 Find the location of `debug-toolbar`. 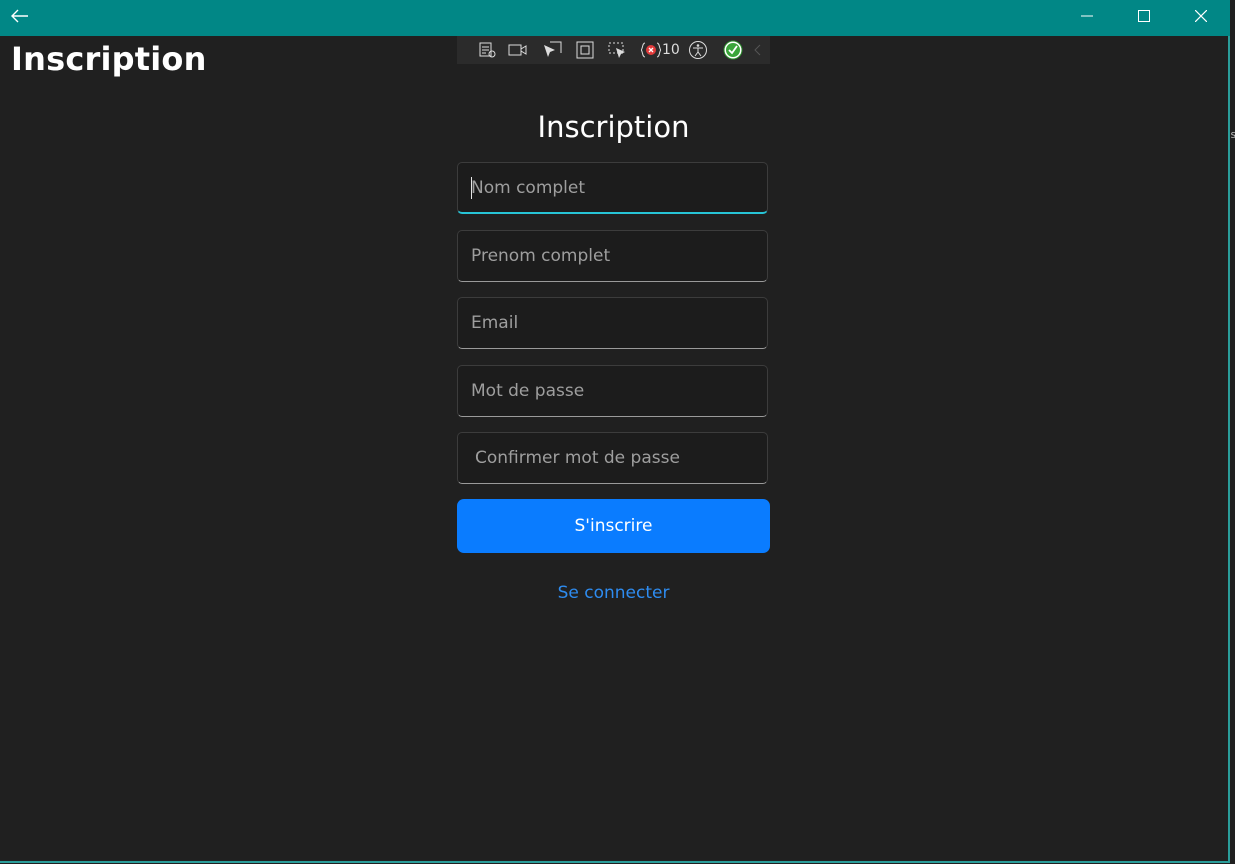

debug-toolbar is located at coordinates (613, 50).